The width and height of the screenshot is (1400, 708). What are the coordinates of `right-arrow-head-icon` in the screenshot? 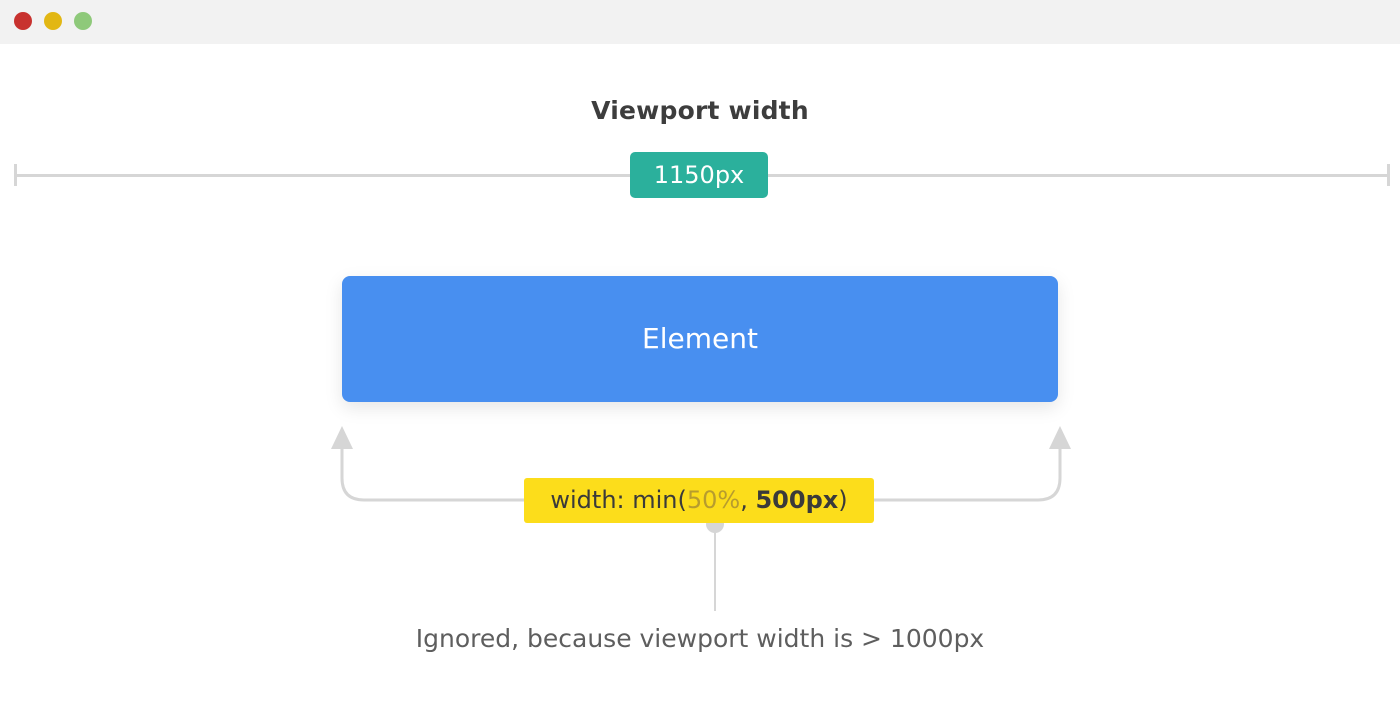 It's located at (1060, 437).